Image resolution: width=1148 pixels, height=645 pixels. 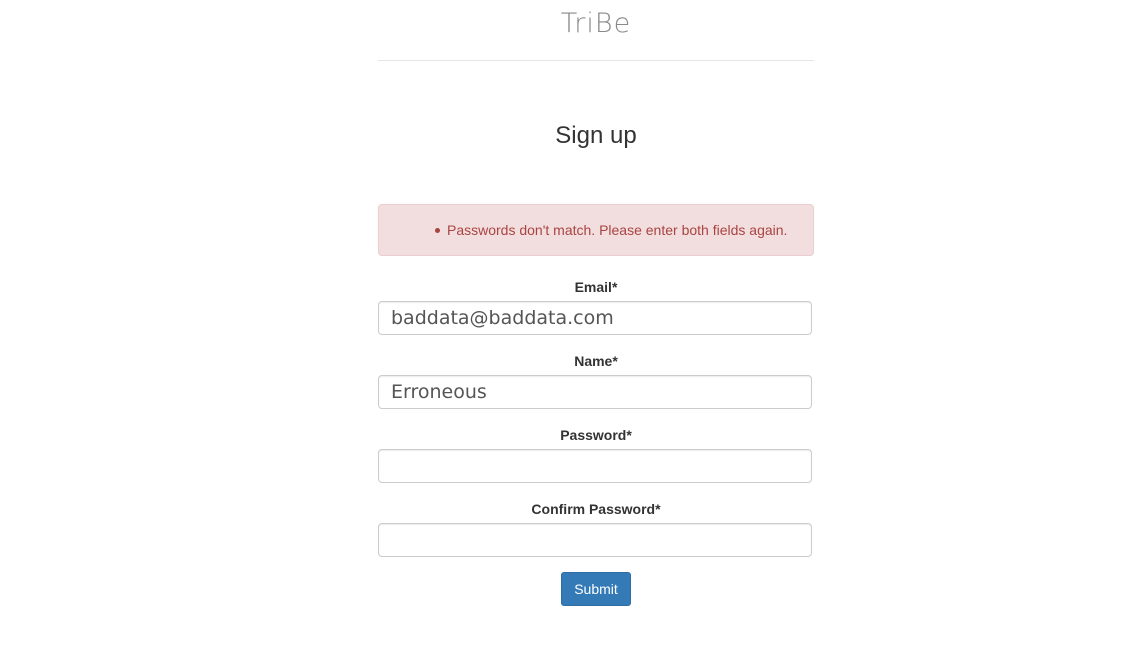 What do you see at coordinates (595, 540) in the screenshot?
I see `confirm-password-field` at bounding box center [595, 540].